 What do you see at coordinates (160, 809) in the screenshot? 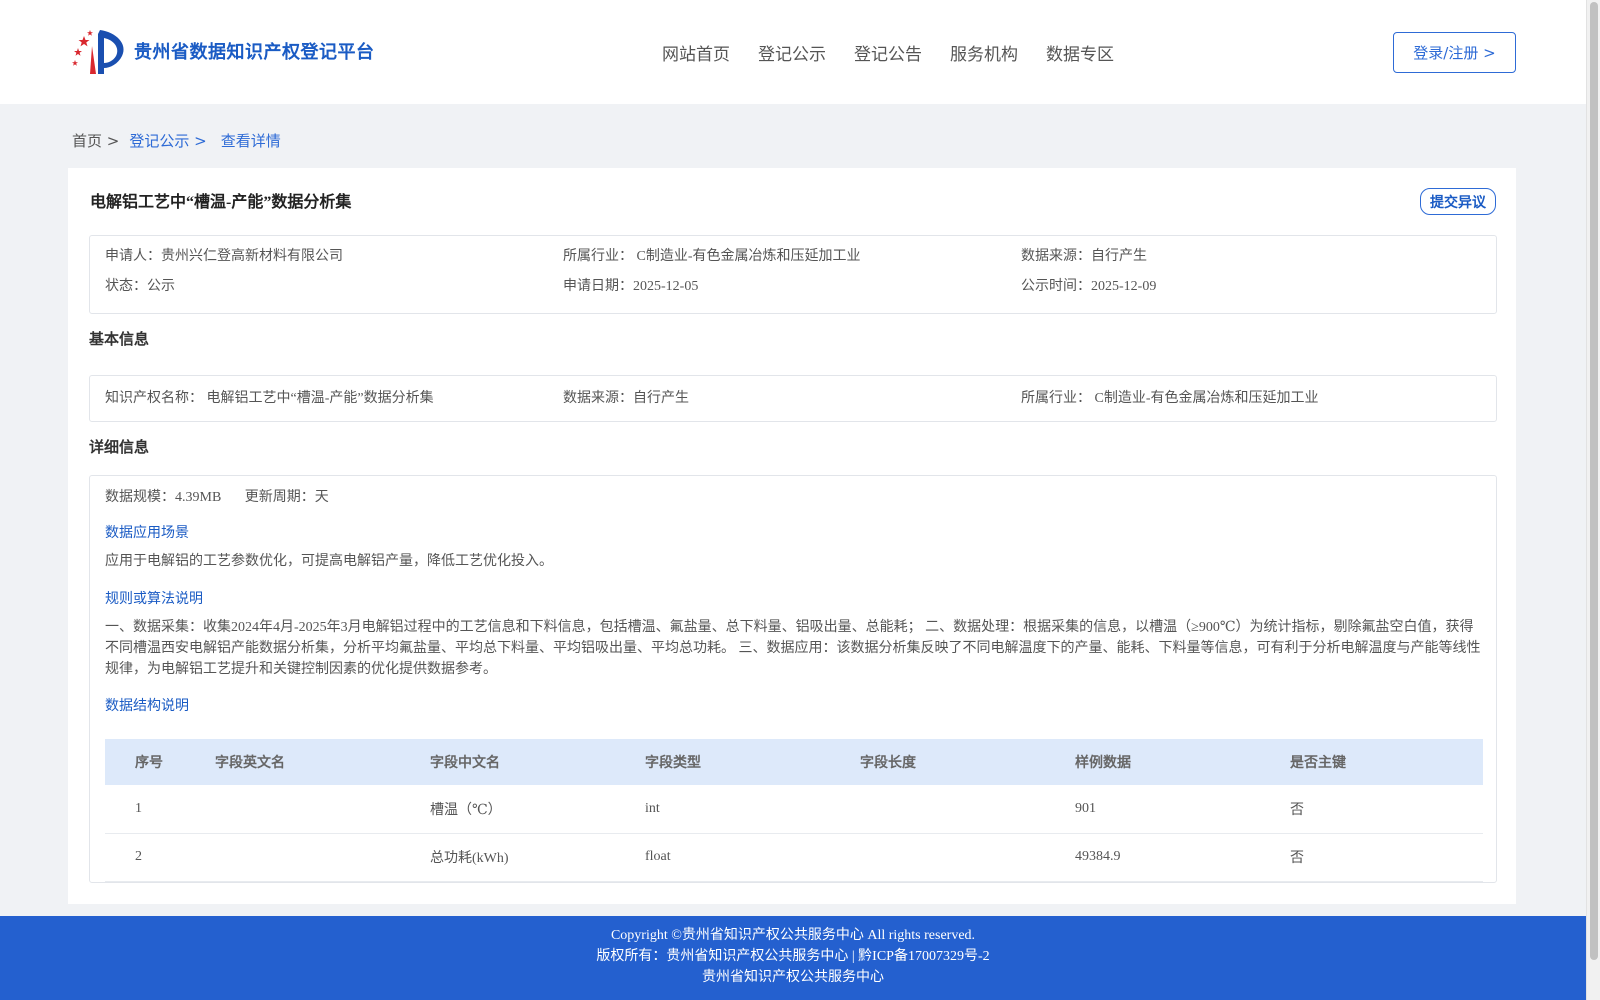
I see `cell-index: 1` at bounding box center [160, 809].